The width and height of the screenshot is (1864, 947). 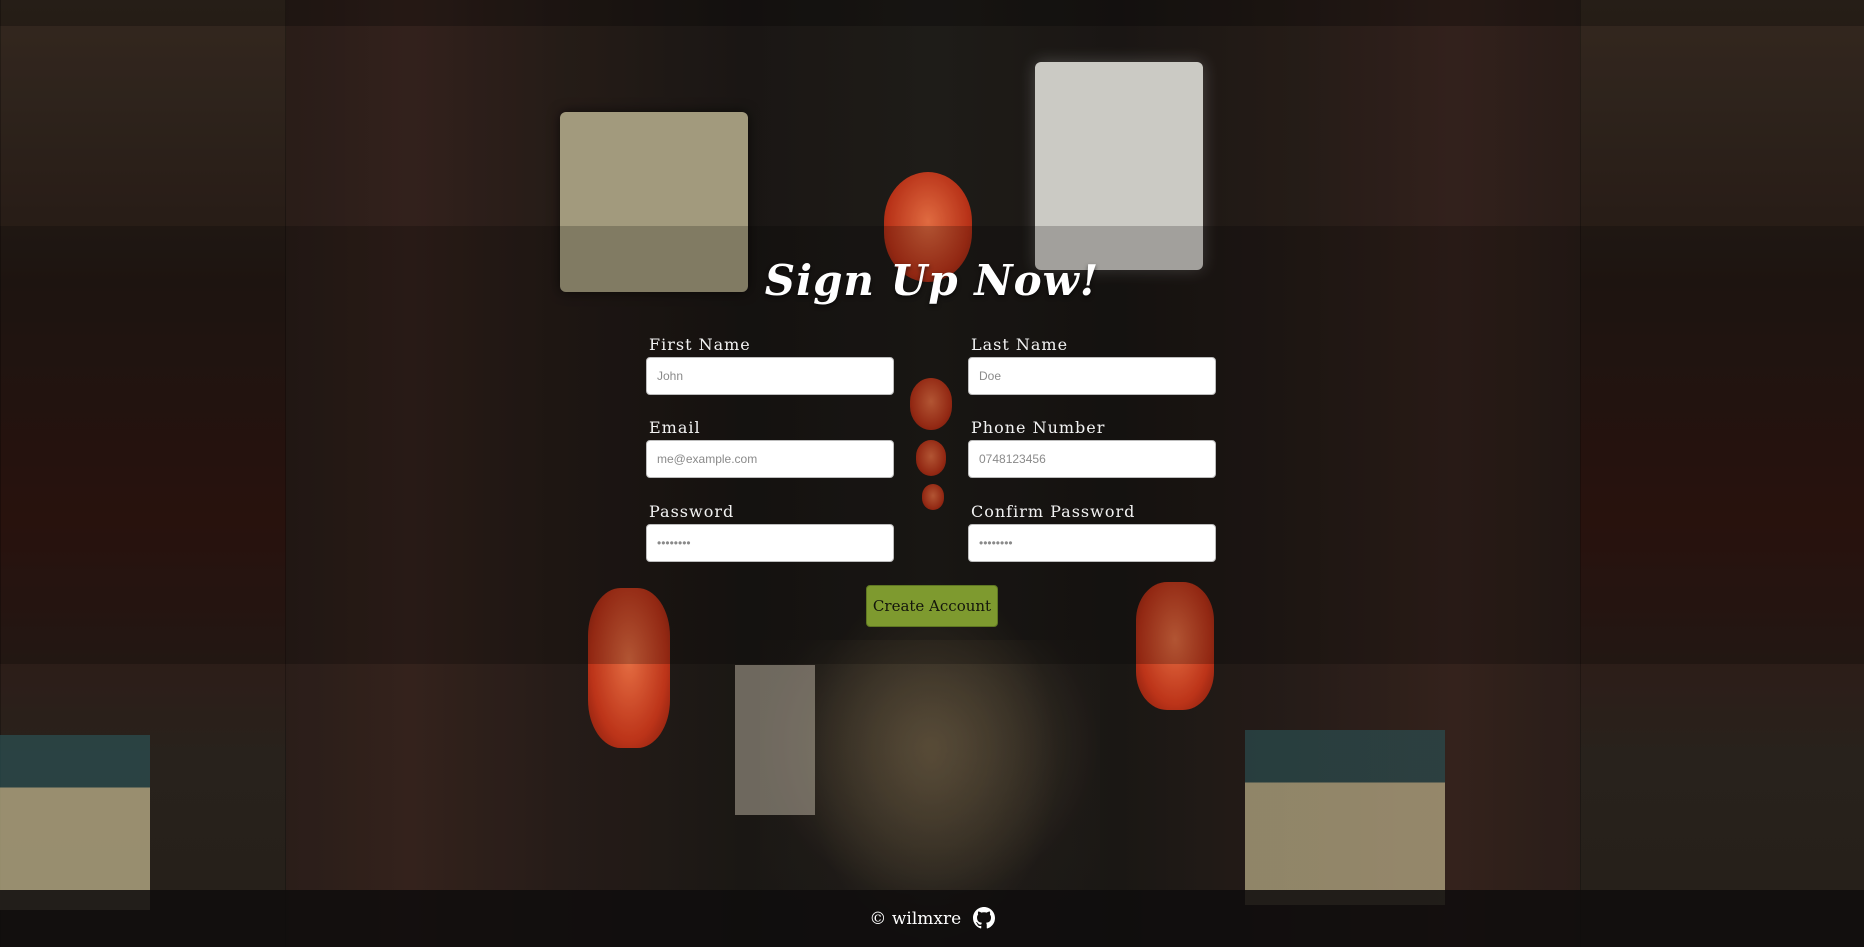 I want to click on confirm-password-input, so click(x=1092, y=543).